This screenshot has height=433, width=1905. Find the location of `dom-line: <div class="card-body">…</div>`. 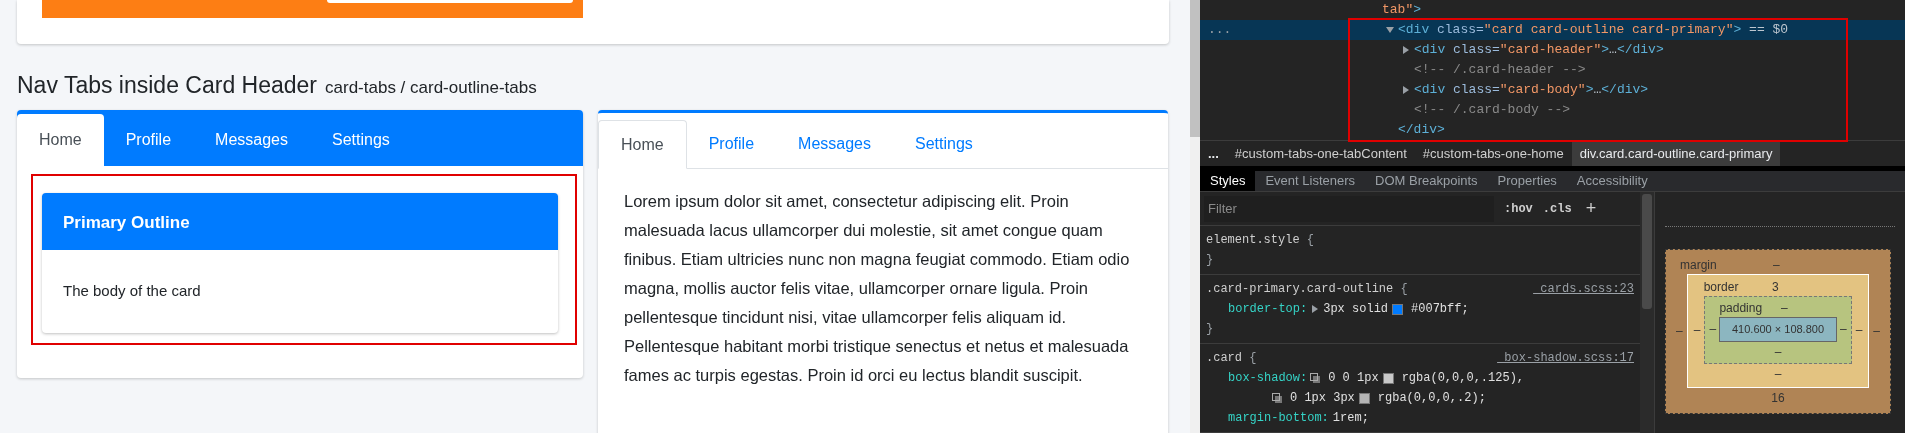

dom-line: <div class="card-body">…</div> is located at coordinates (1552, 90).